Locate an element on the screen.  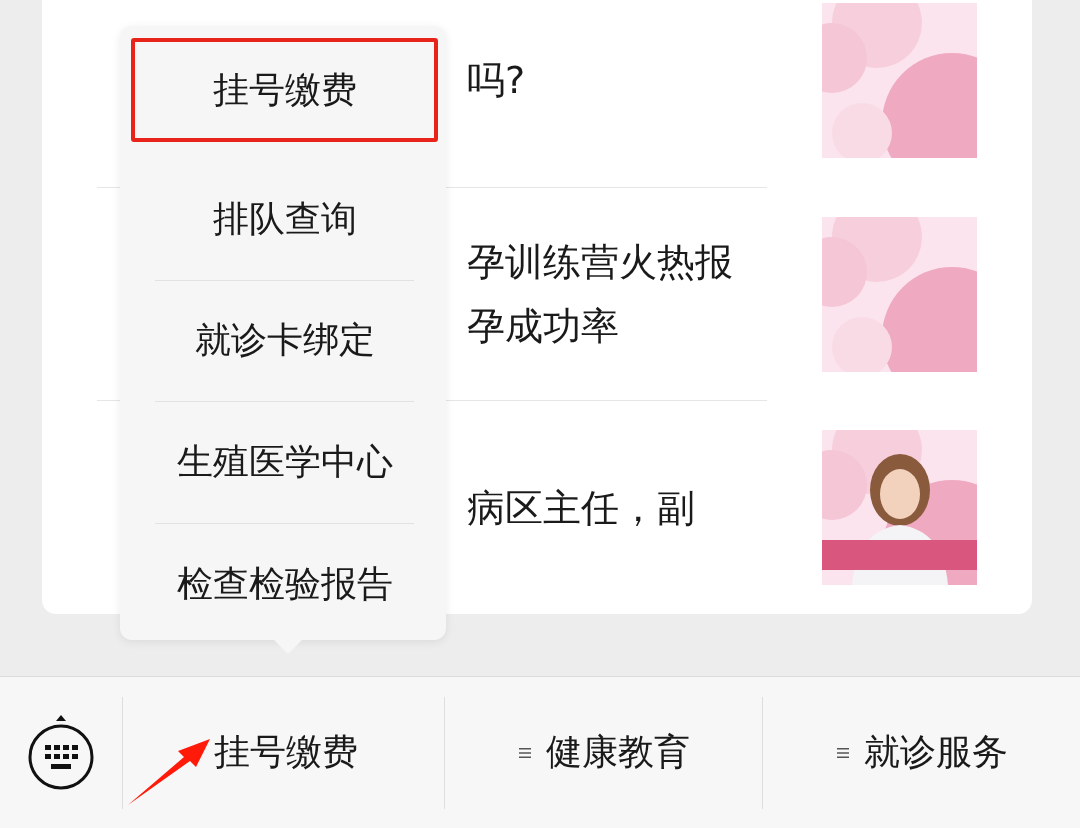
article-title: 病区主任，副 is located at coordinates (581, 507).